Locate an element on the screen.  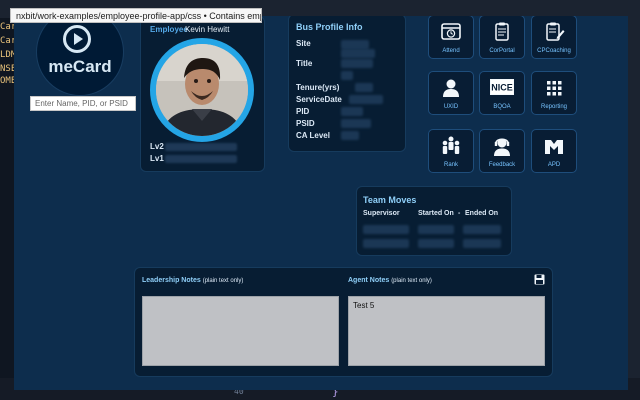
mecard-logo: meCard is located at coordinates (80, 56).